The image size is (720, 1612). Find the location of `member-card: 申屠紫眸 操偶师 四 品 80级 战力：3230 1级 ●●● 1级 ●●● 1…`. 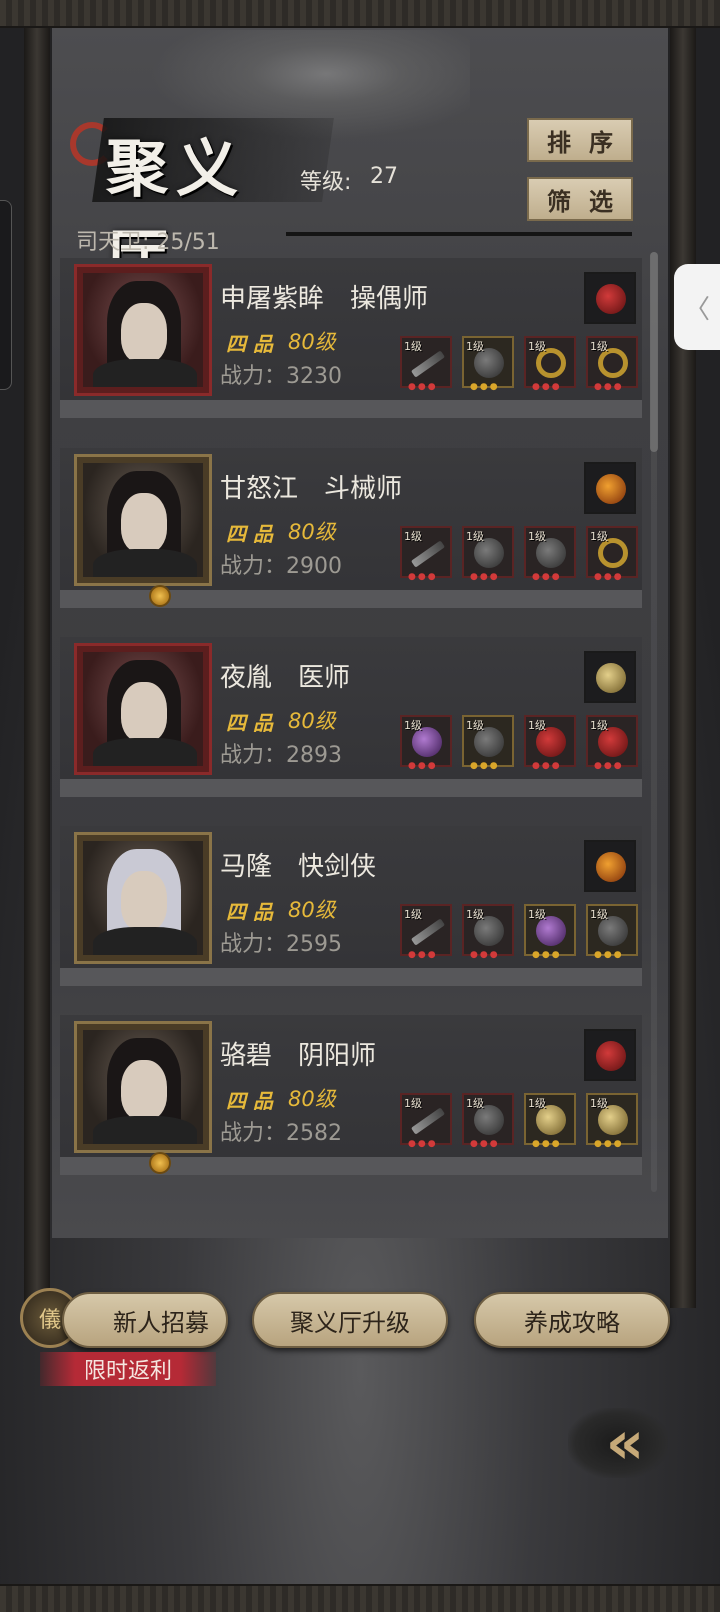

member-card: 申屠紫眸 操偶师 四 品 80级 战力：3230 1级 ●●● 1级 ●●● 1… is located at coordinates (351, 338).